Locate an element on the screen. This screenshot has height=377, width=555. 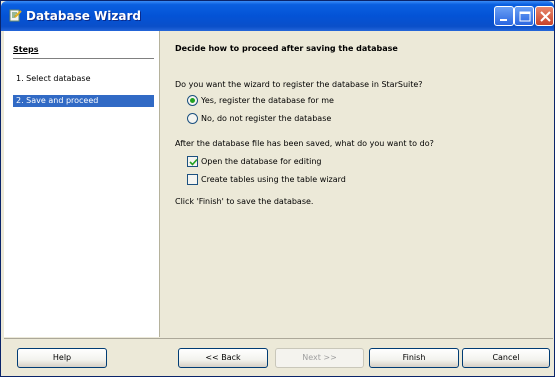
close-button is located at coordinates (544, 16).